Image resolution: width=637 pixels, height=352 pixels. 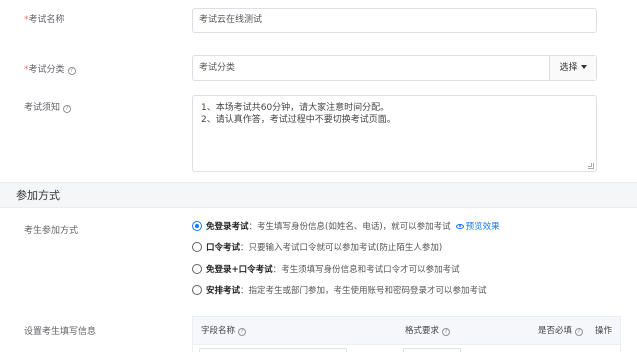 I want to click on table-header: 字段名称? 格式要求? 是否必填? 操作, so click(x=406, y=331).